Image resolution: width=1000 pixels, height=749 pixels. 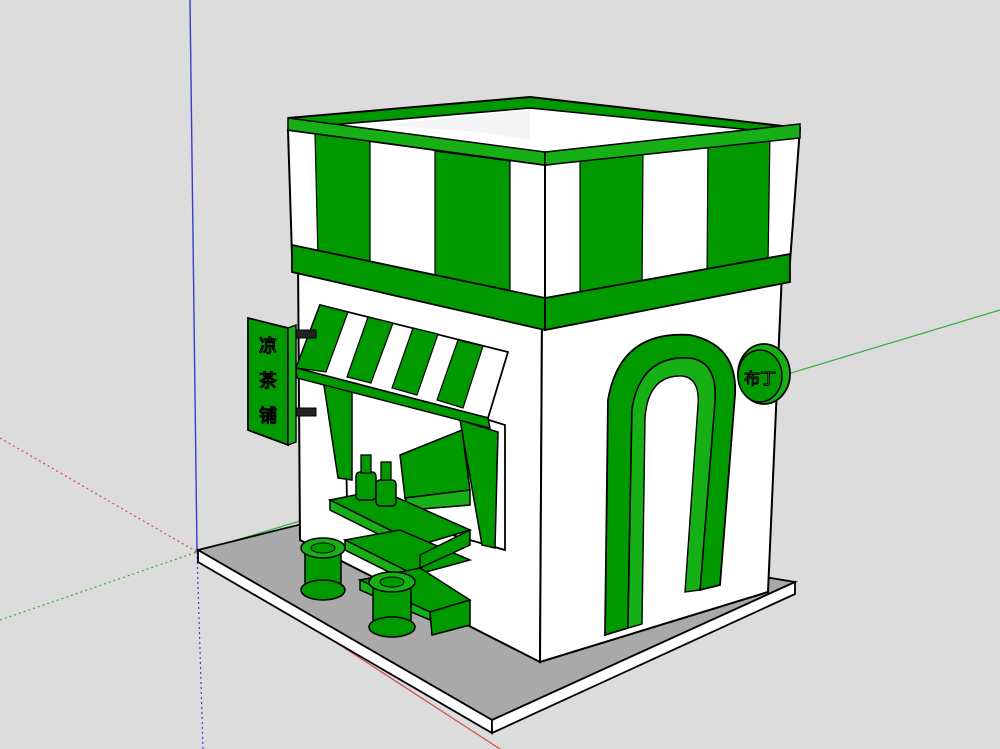 I want to click on stool-right, so click(x=392, y=604).